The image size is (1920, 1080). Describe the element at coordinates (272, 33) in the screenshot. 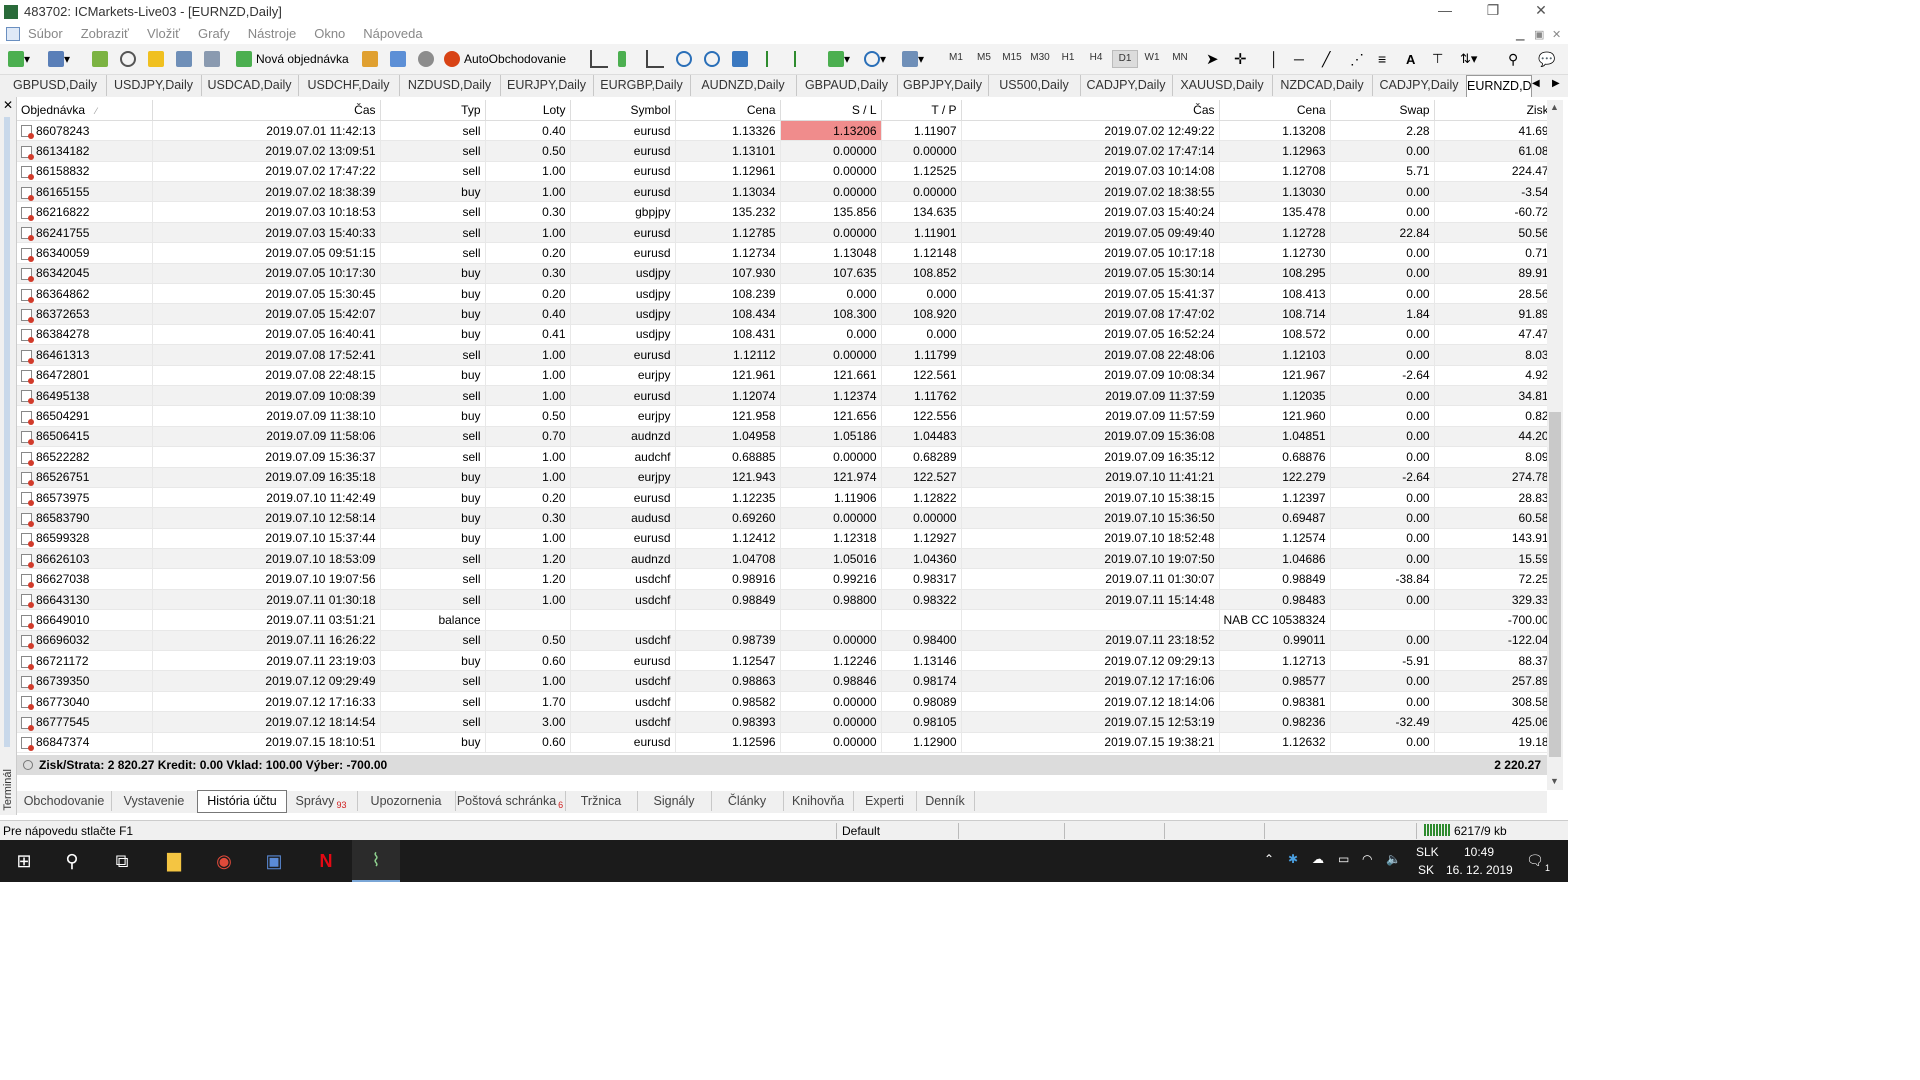

I see `menu-item: Nástroje` at that location.